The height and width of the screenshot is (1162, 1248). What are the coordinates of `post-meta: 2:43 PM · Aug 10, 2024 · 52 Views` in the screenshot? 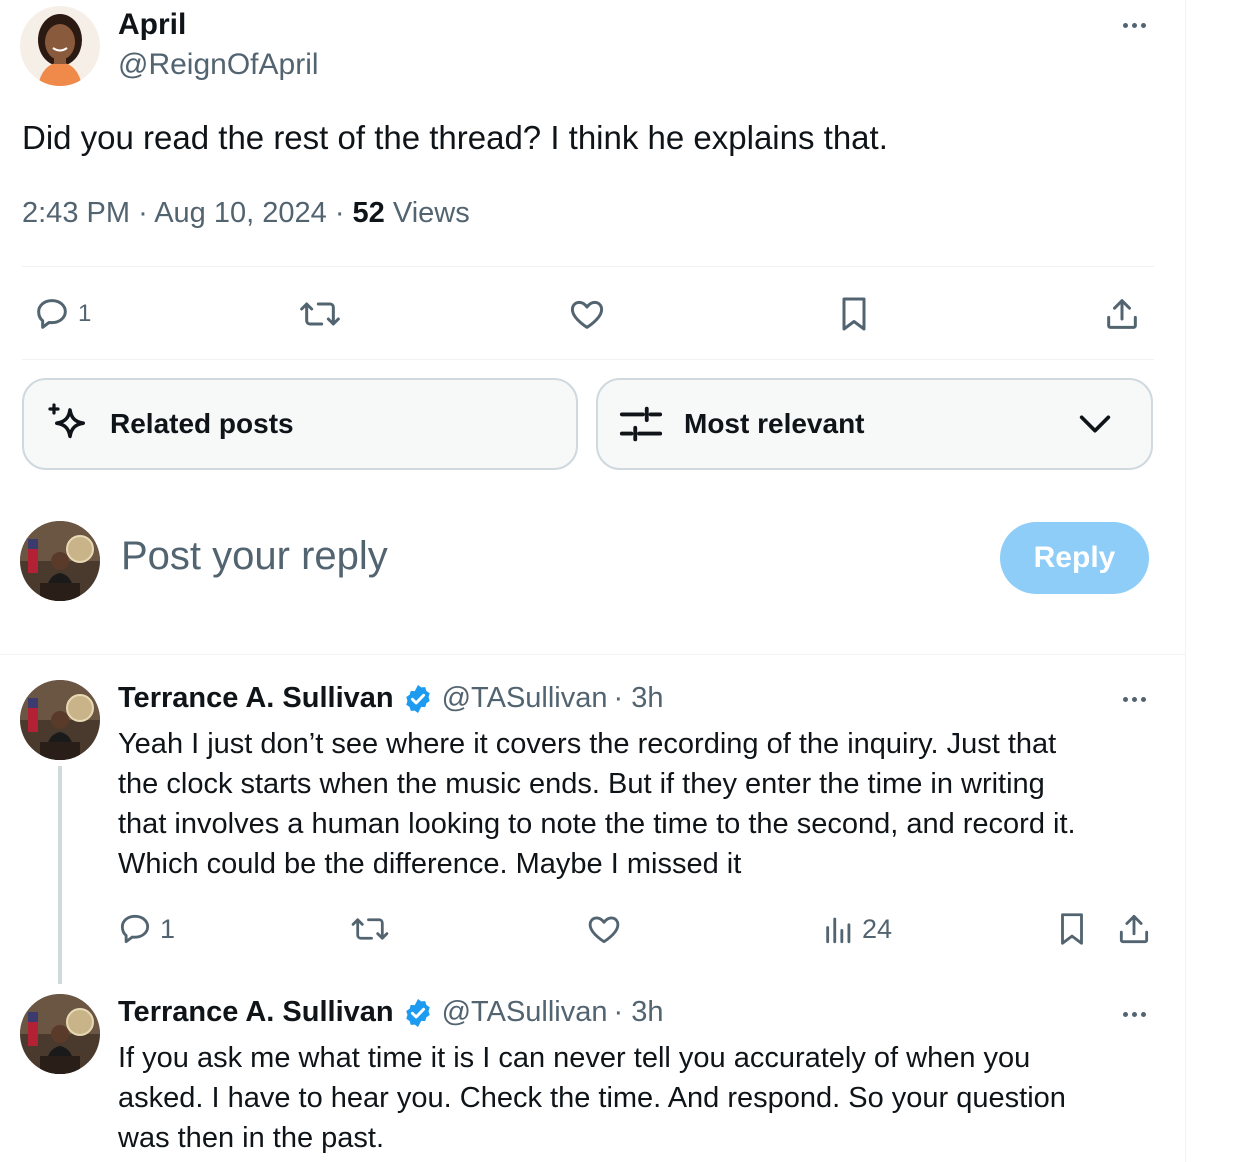 It's located at (246, 213).